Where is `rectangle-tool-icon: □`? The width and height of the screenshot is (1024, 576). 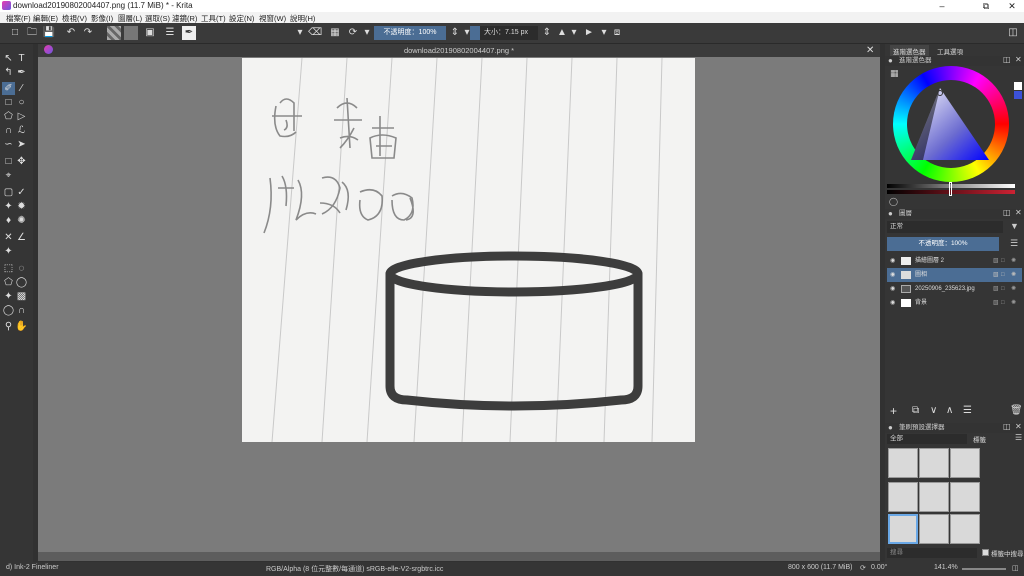 rectangle-tool-icon: □ is located at coordinates (8, 102).